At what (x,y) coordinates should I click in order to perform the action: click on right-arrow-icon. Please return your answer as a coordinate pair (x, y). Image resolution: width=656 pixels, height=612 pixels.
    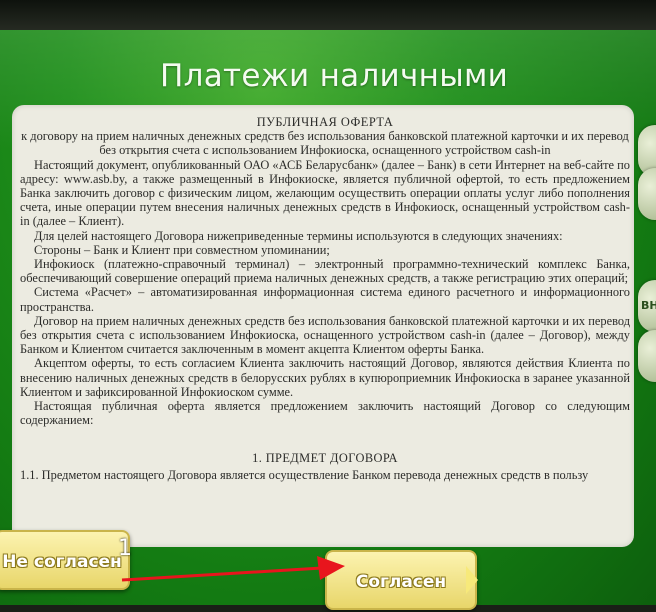
    Looking at the image, I should click on (472, 580).